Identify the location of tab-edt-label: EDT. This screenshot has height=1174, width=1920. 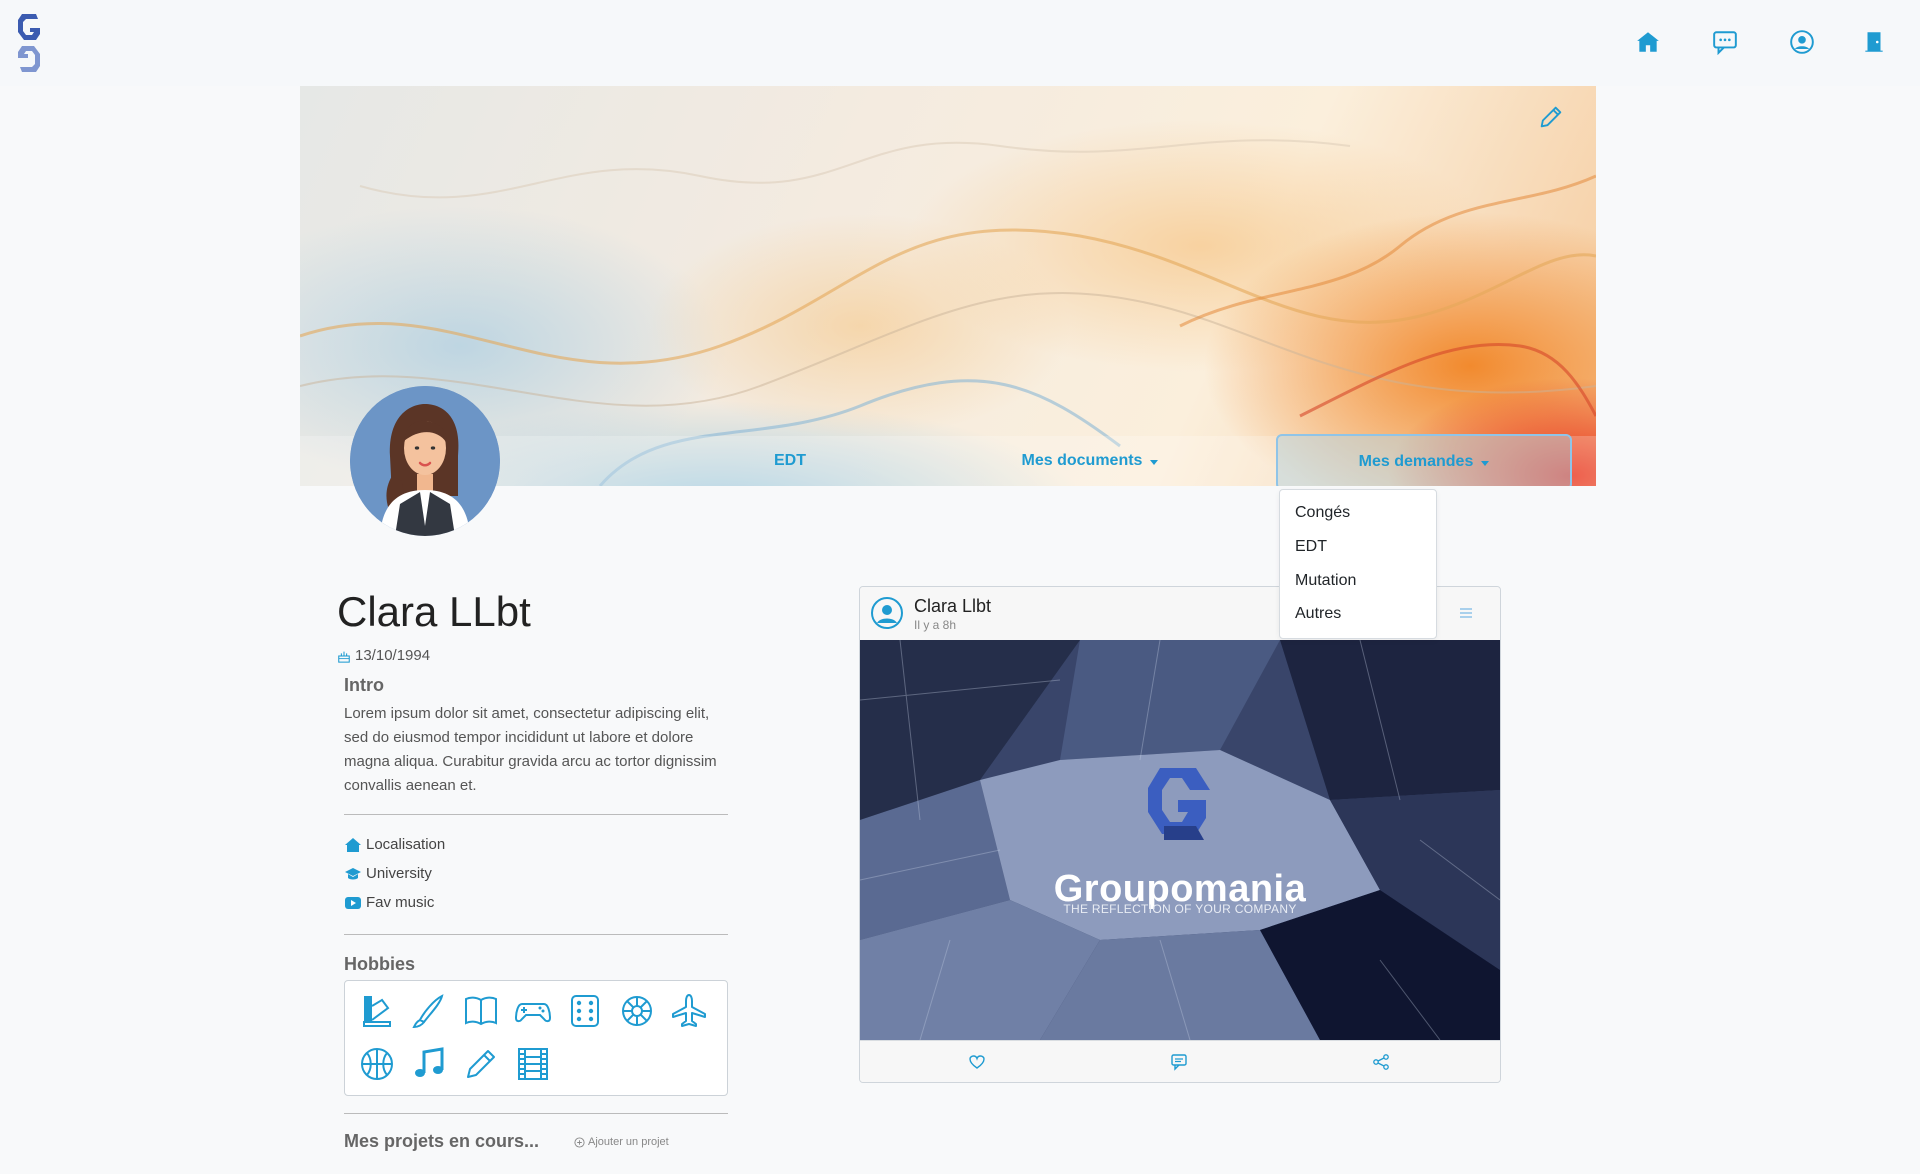
(790, 460).